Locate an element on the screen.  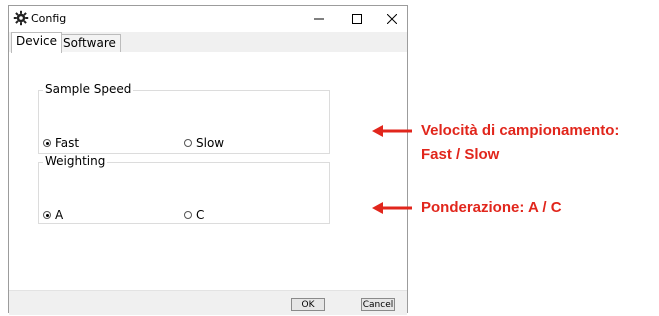
tab-software: Software is located at coordinates (89, 43).